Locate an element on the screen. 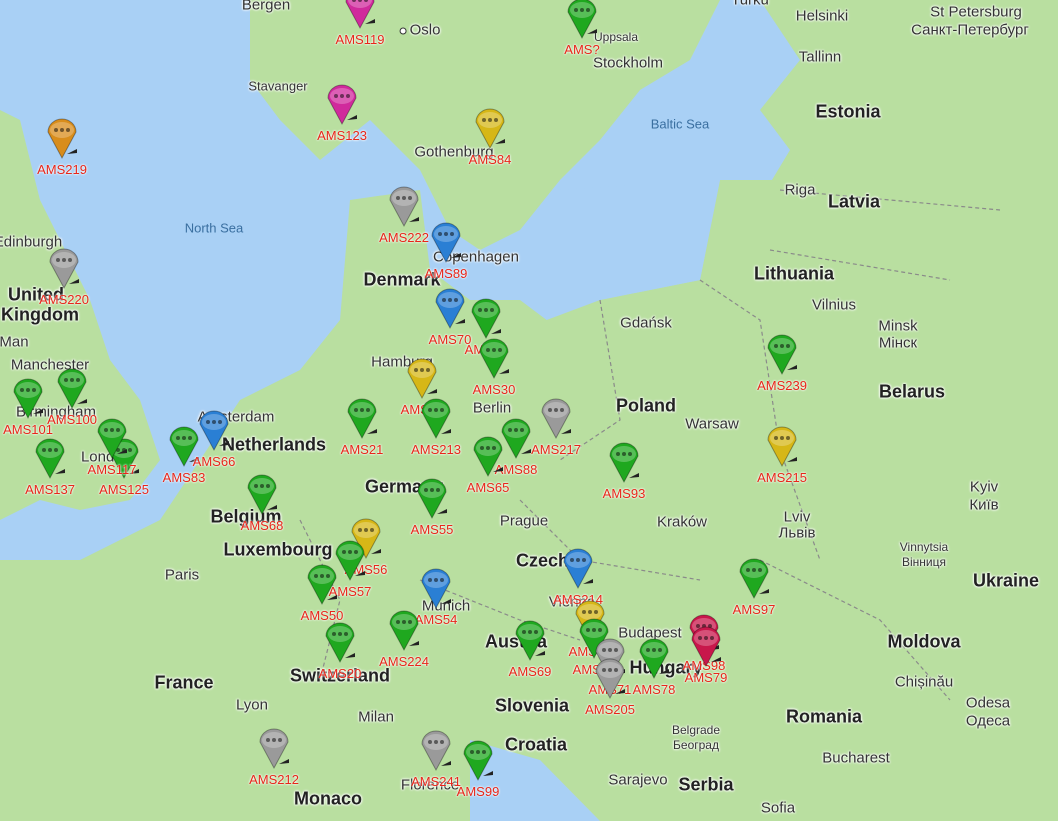 The height and width of the screenshot is (821, 1058). label-north-sea: North Sea is located at coordinates (214, 228).